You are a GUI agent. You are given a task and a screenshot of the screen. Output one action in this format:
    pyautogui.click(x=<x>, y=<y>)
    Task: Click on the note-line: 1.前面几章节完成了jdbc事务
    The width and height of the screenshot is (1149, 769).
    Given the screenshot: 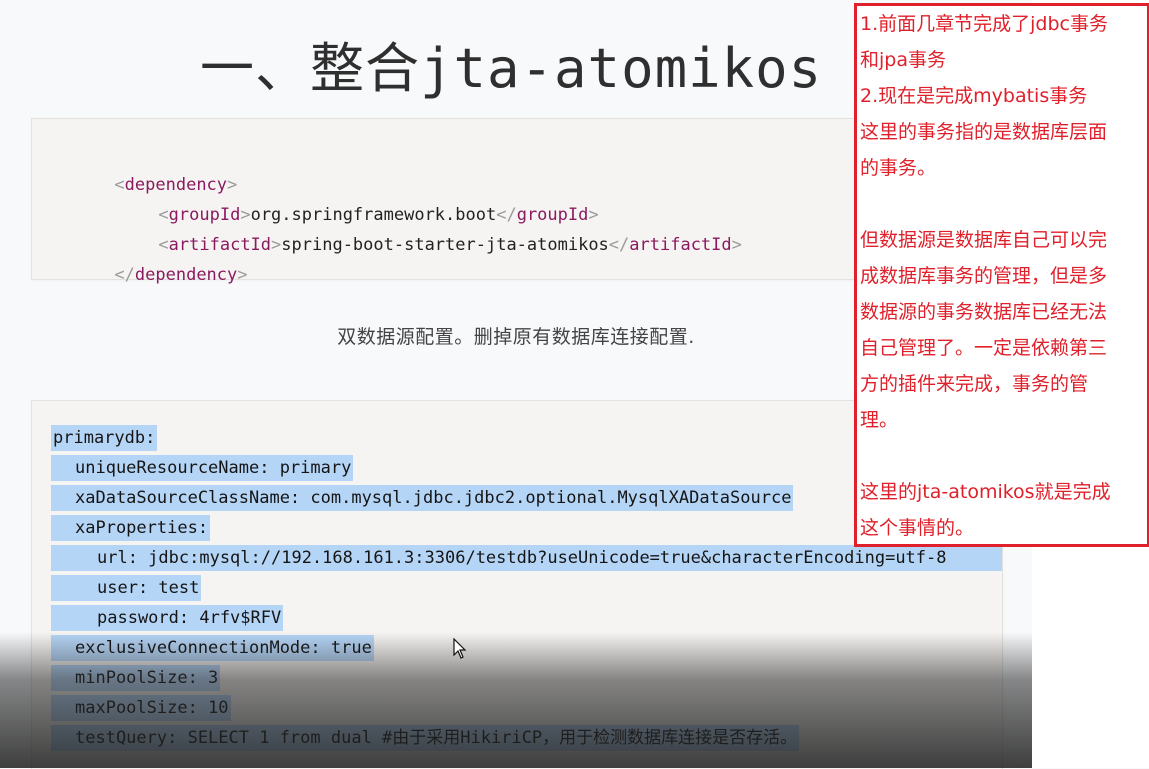 What is the action you would take?
    pyautogui.click(x=984, y=24)
    